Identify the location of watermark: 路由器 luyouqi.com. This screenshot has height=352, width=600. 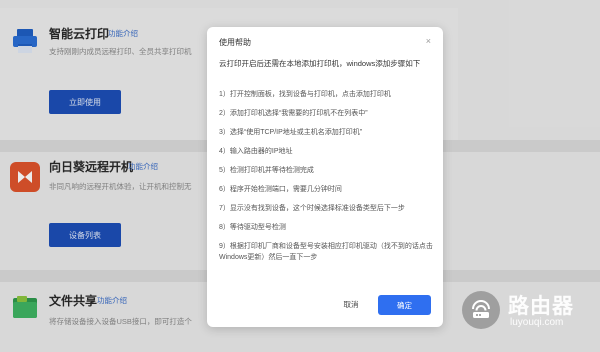
(529, 320).